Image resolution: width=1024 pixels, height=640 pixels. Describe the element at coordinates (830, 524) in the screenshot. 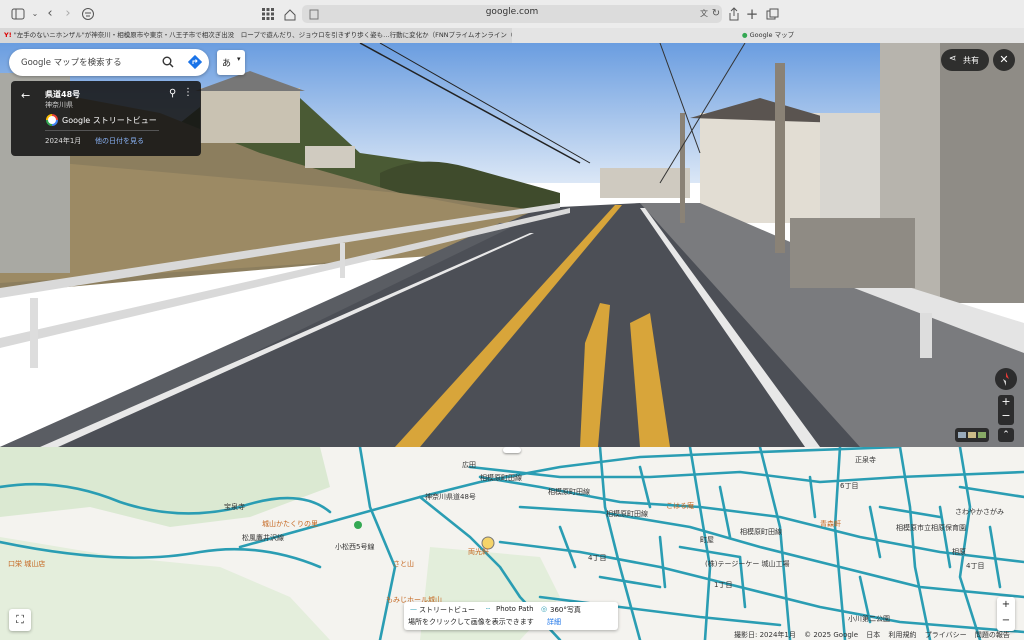

I see `map-poi: 青森軒` at that location.